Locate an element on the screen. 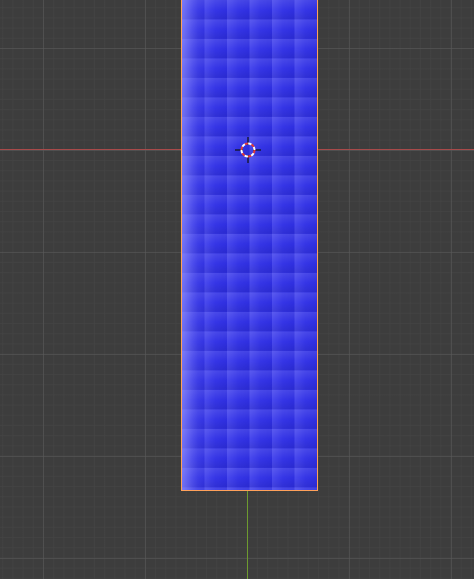 The width and height of the screenshot is (474, 579). y-axis-line is located at coordinates (247, 535).